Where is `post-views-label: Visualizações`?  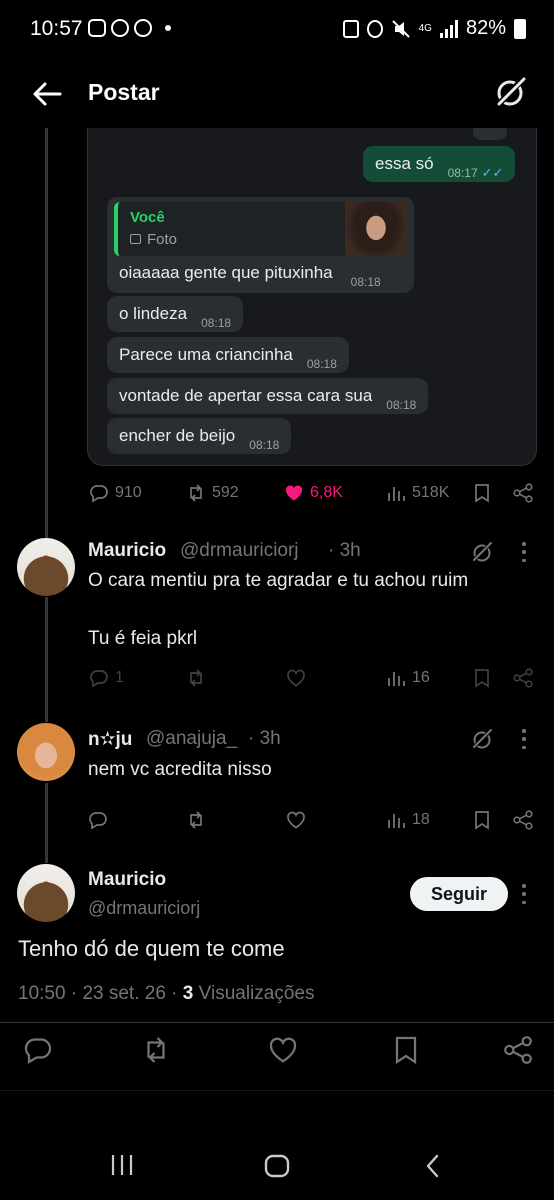
post-views-label: Visualizações is located at coordinates (256, 993).